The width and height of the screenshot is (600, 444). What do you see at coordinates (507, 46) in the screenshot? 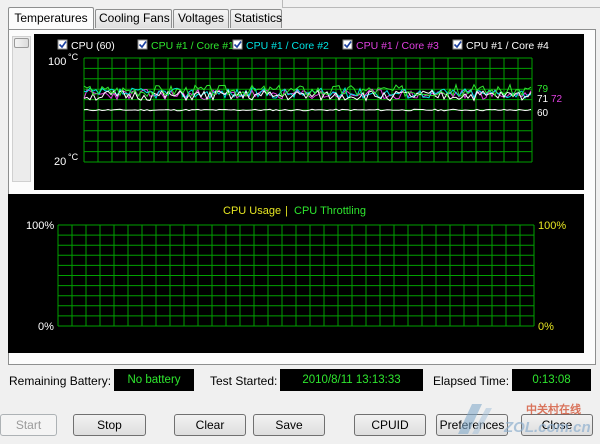
I see `legend-label: CPU #1 / Core #4` at bounding box center [507, 46].